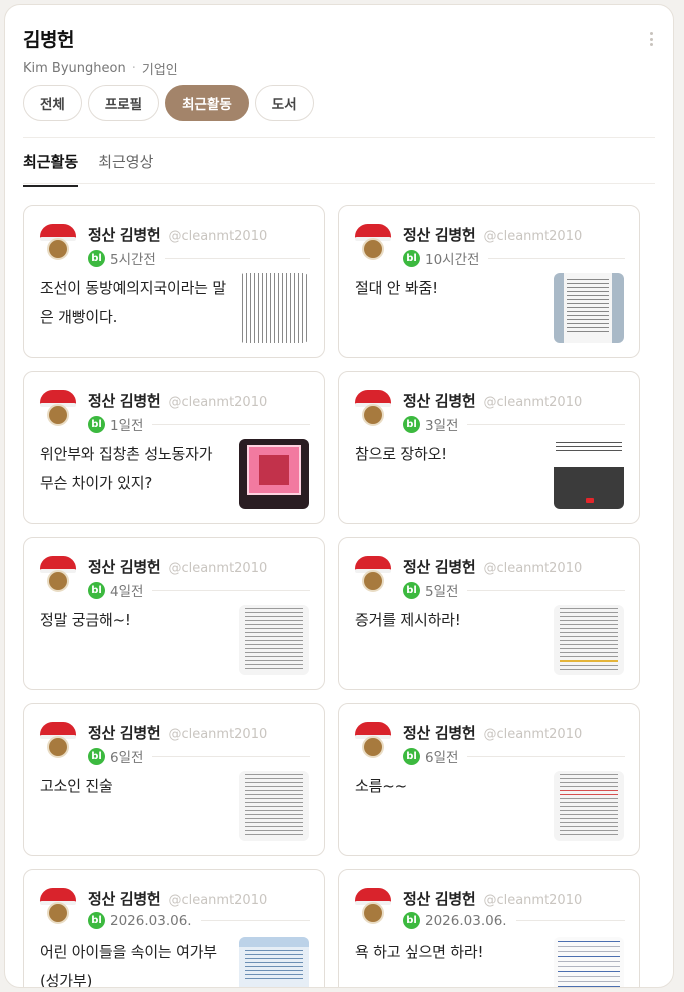 The height and width of the screenshot is (992, 684). Describe the element at coordinates (74, 68) in the screenshot. I see `profile-romanized-name: Kim Byungheon` at that location.